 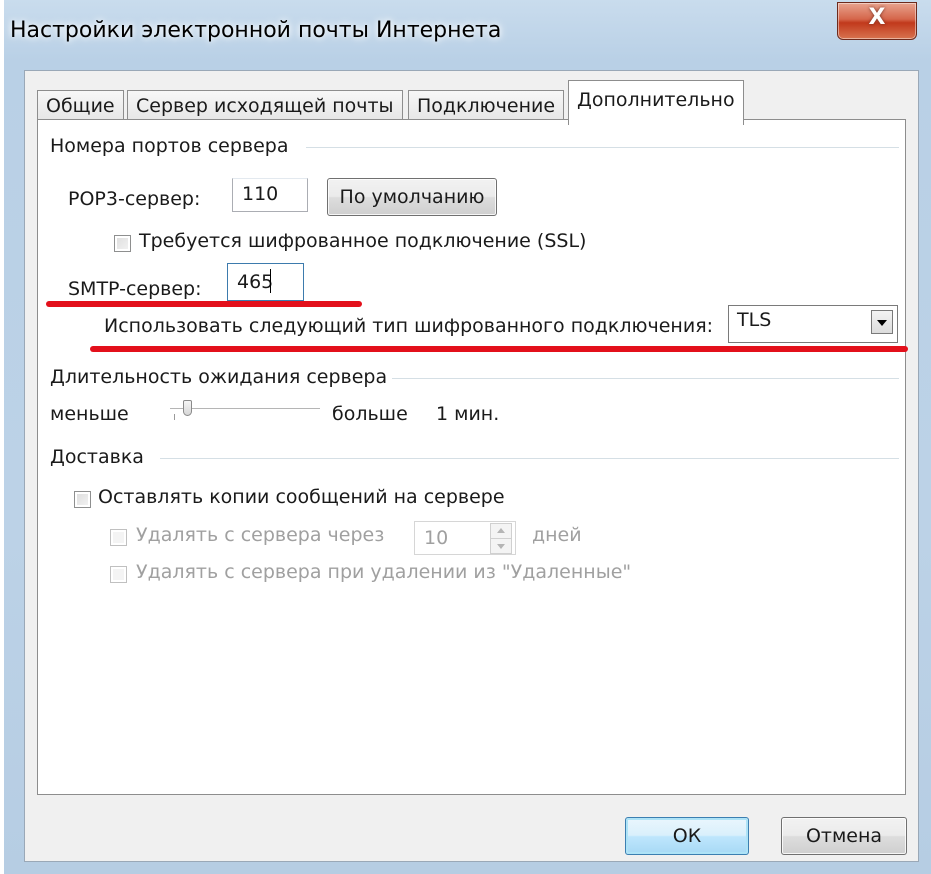 I want to click on timeout-more-label: больше, so click(x=370, y=414).